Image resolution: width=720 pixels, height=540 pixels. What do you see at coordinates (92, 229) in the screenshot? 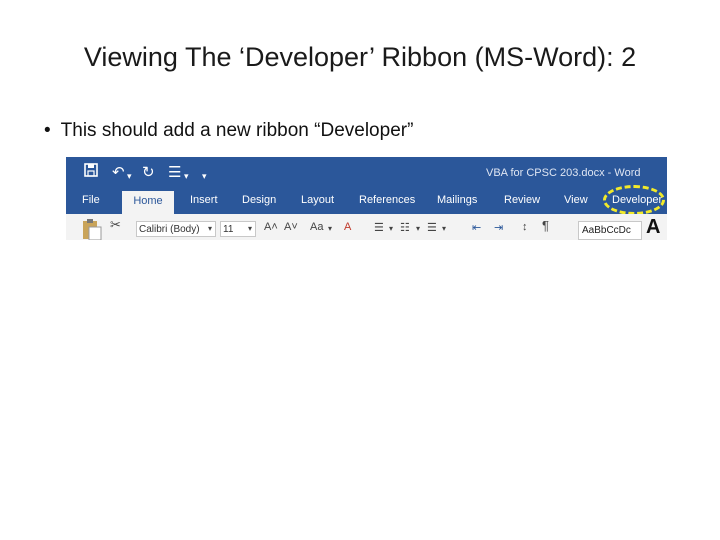
I see `paste-icon` at bounding box center [92, 229].